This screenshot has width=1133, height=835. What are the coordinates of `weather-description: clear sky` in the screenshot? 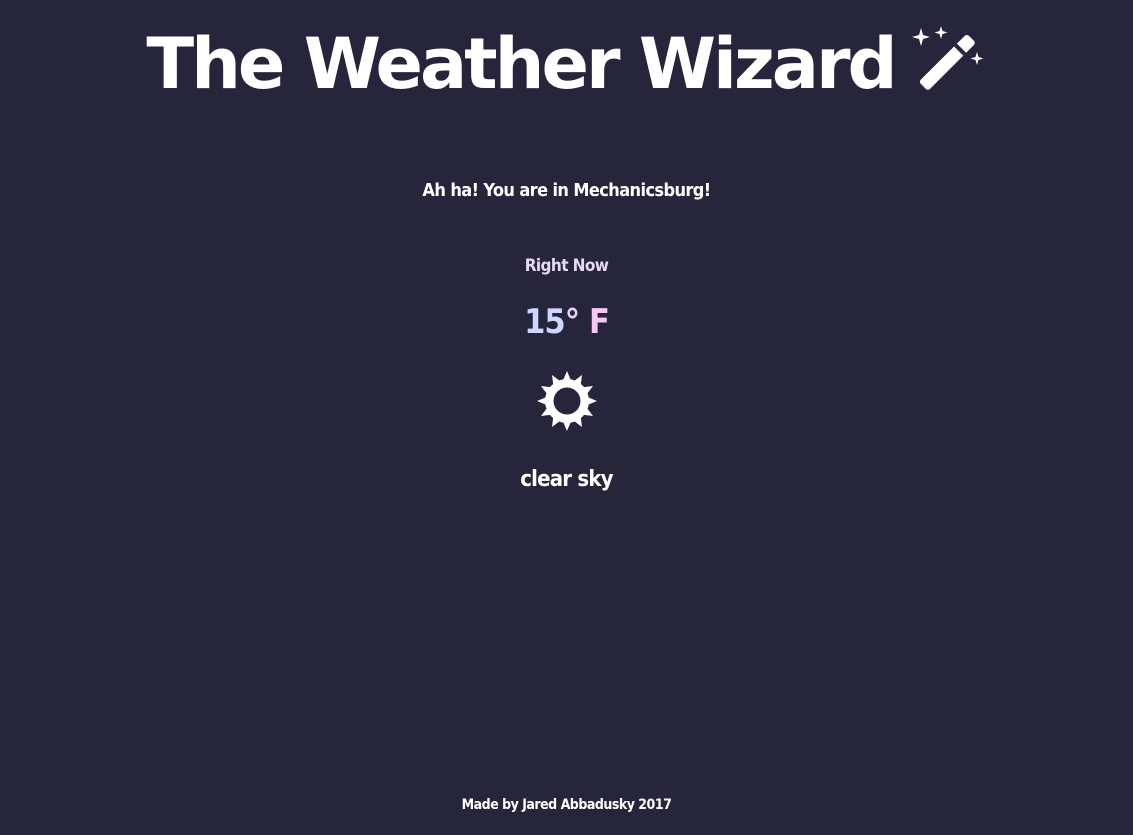 It's located at (566, 479).